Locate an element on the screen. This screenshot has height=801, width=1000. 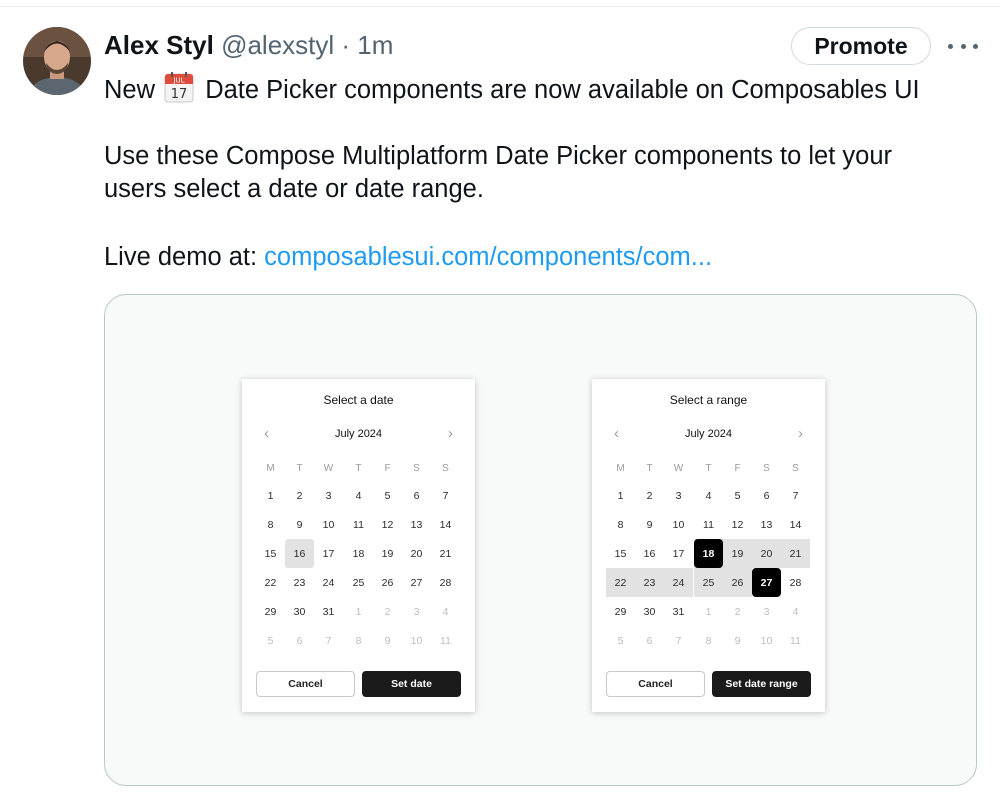
day-cell: 18 is located at coordinates (358, 553).